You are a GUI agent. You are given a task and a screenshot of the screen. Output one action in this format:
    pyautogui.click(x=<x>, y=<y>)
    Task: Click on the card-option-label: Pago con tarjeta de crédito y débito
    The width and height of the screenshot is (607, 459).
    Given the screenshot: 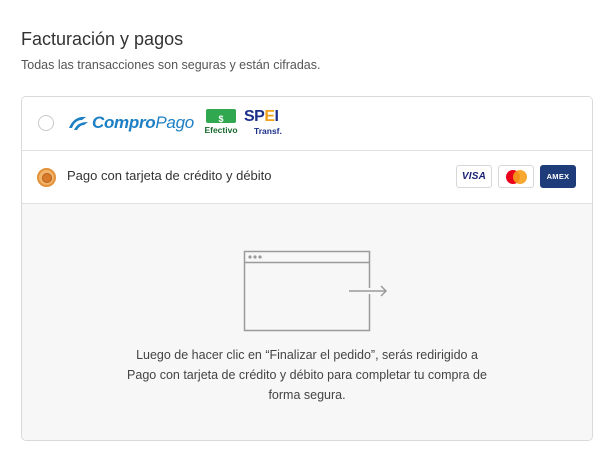 What is the action you would take?
    pyautogui.click(x=169, y=175)
    